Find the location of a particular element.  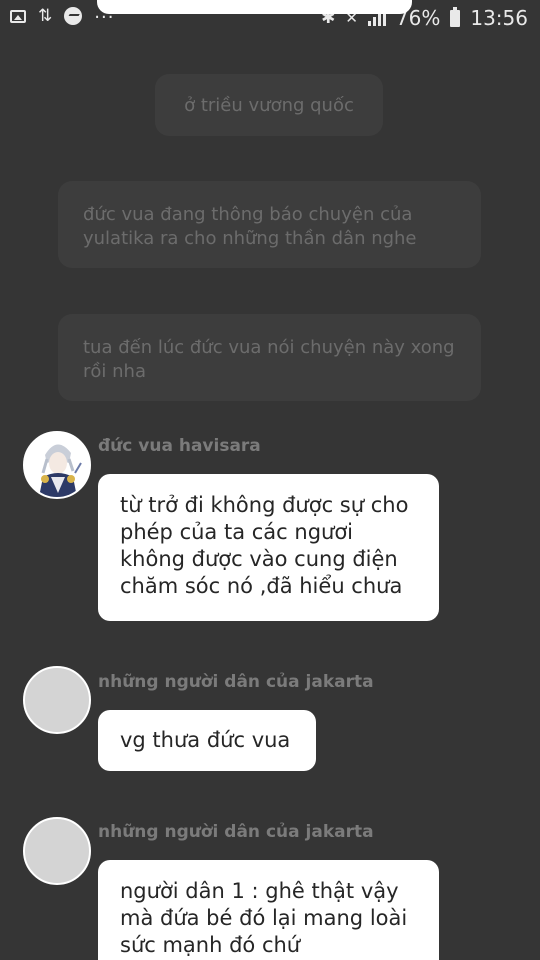

narration-box: ở triều vương quốc is located at coordinates (269, 105).